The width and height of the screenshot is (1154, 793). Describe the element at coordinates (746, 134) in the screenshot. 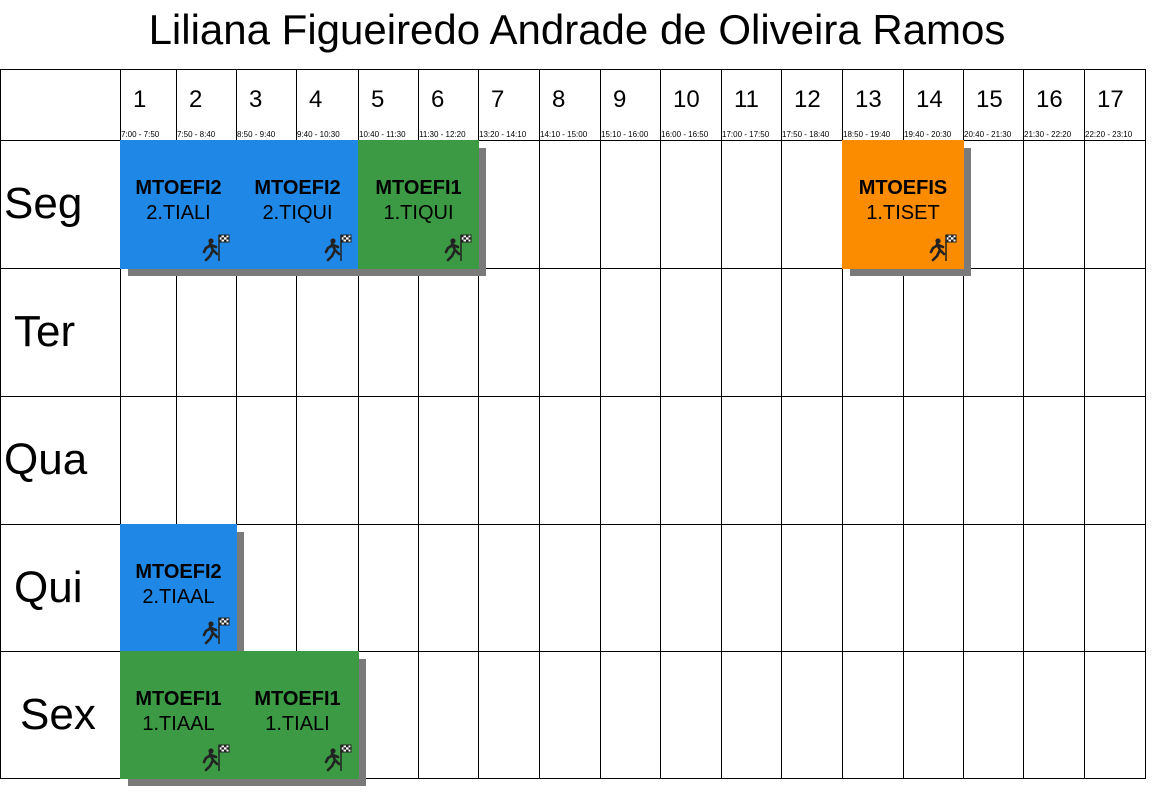

I see `period-time: 17:00 - 17:50` at that location.